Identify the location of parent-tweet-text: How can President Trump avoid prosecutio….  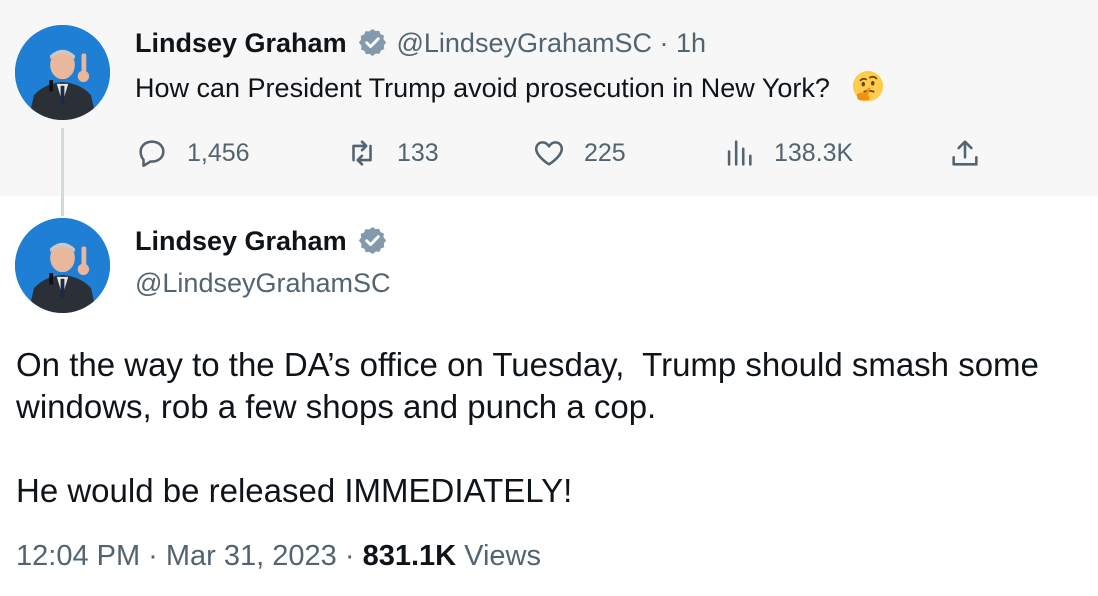
(510, 87).